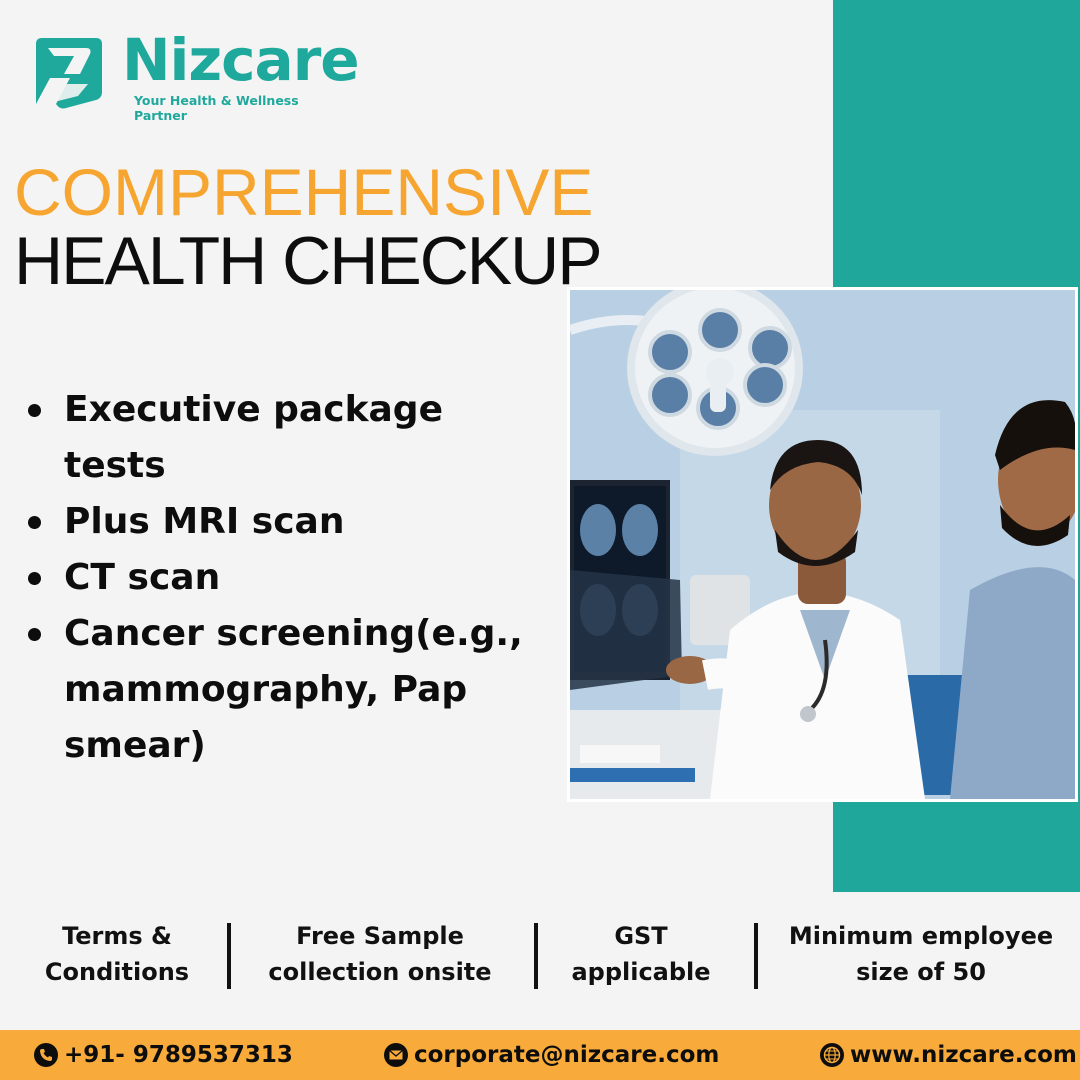 This screenshot has width=1080, height=1080. What do you see at coordinates (178, 1055) in the screenshot?
I see `phone-number: +91- 9789537313` at bounding box center [178, 1055].